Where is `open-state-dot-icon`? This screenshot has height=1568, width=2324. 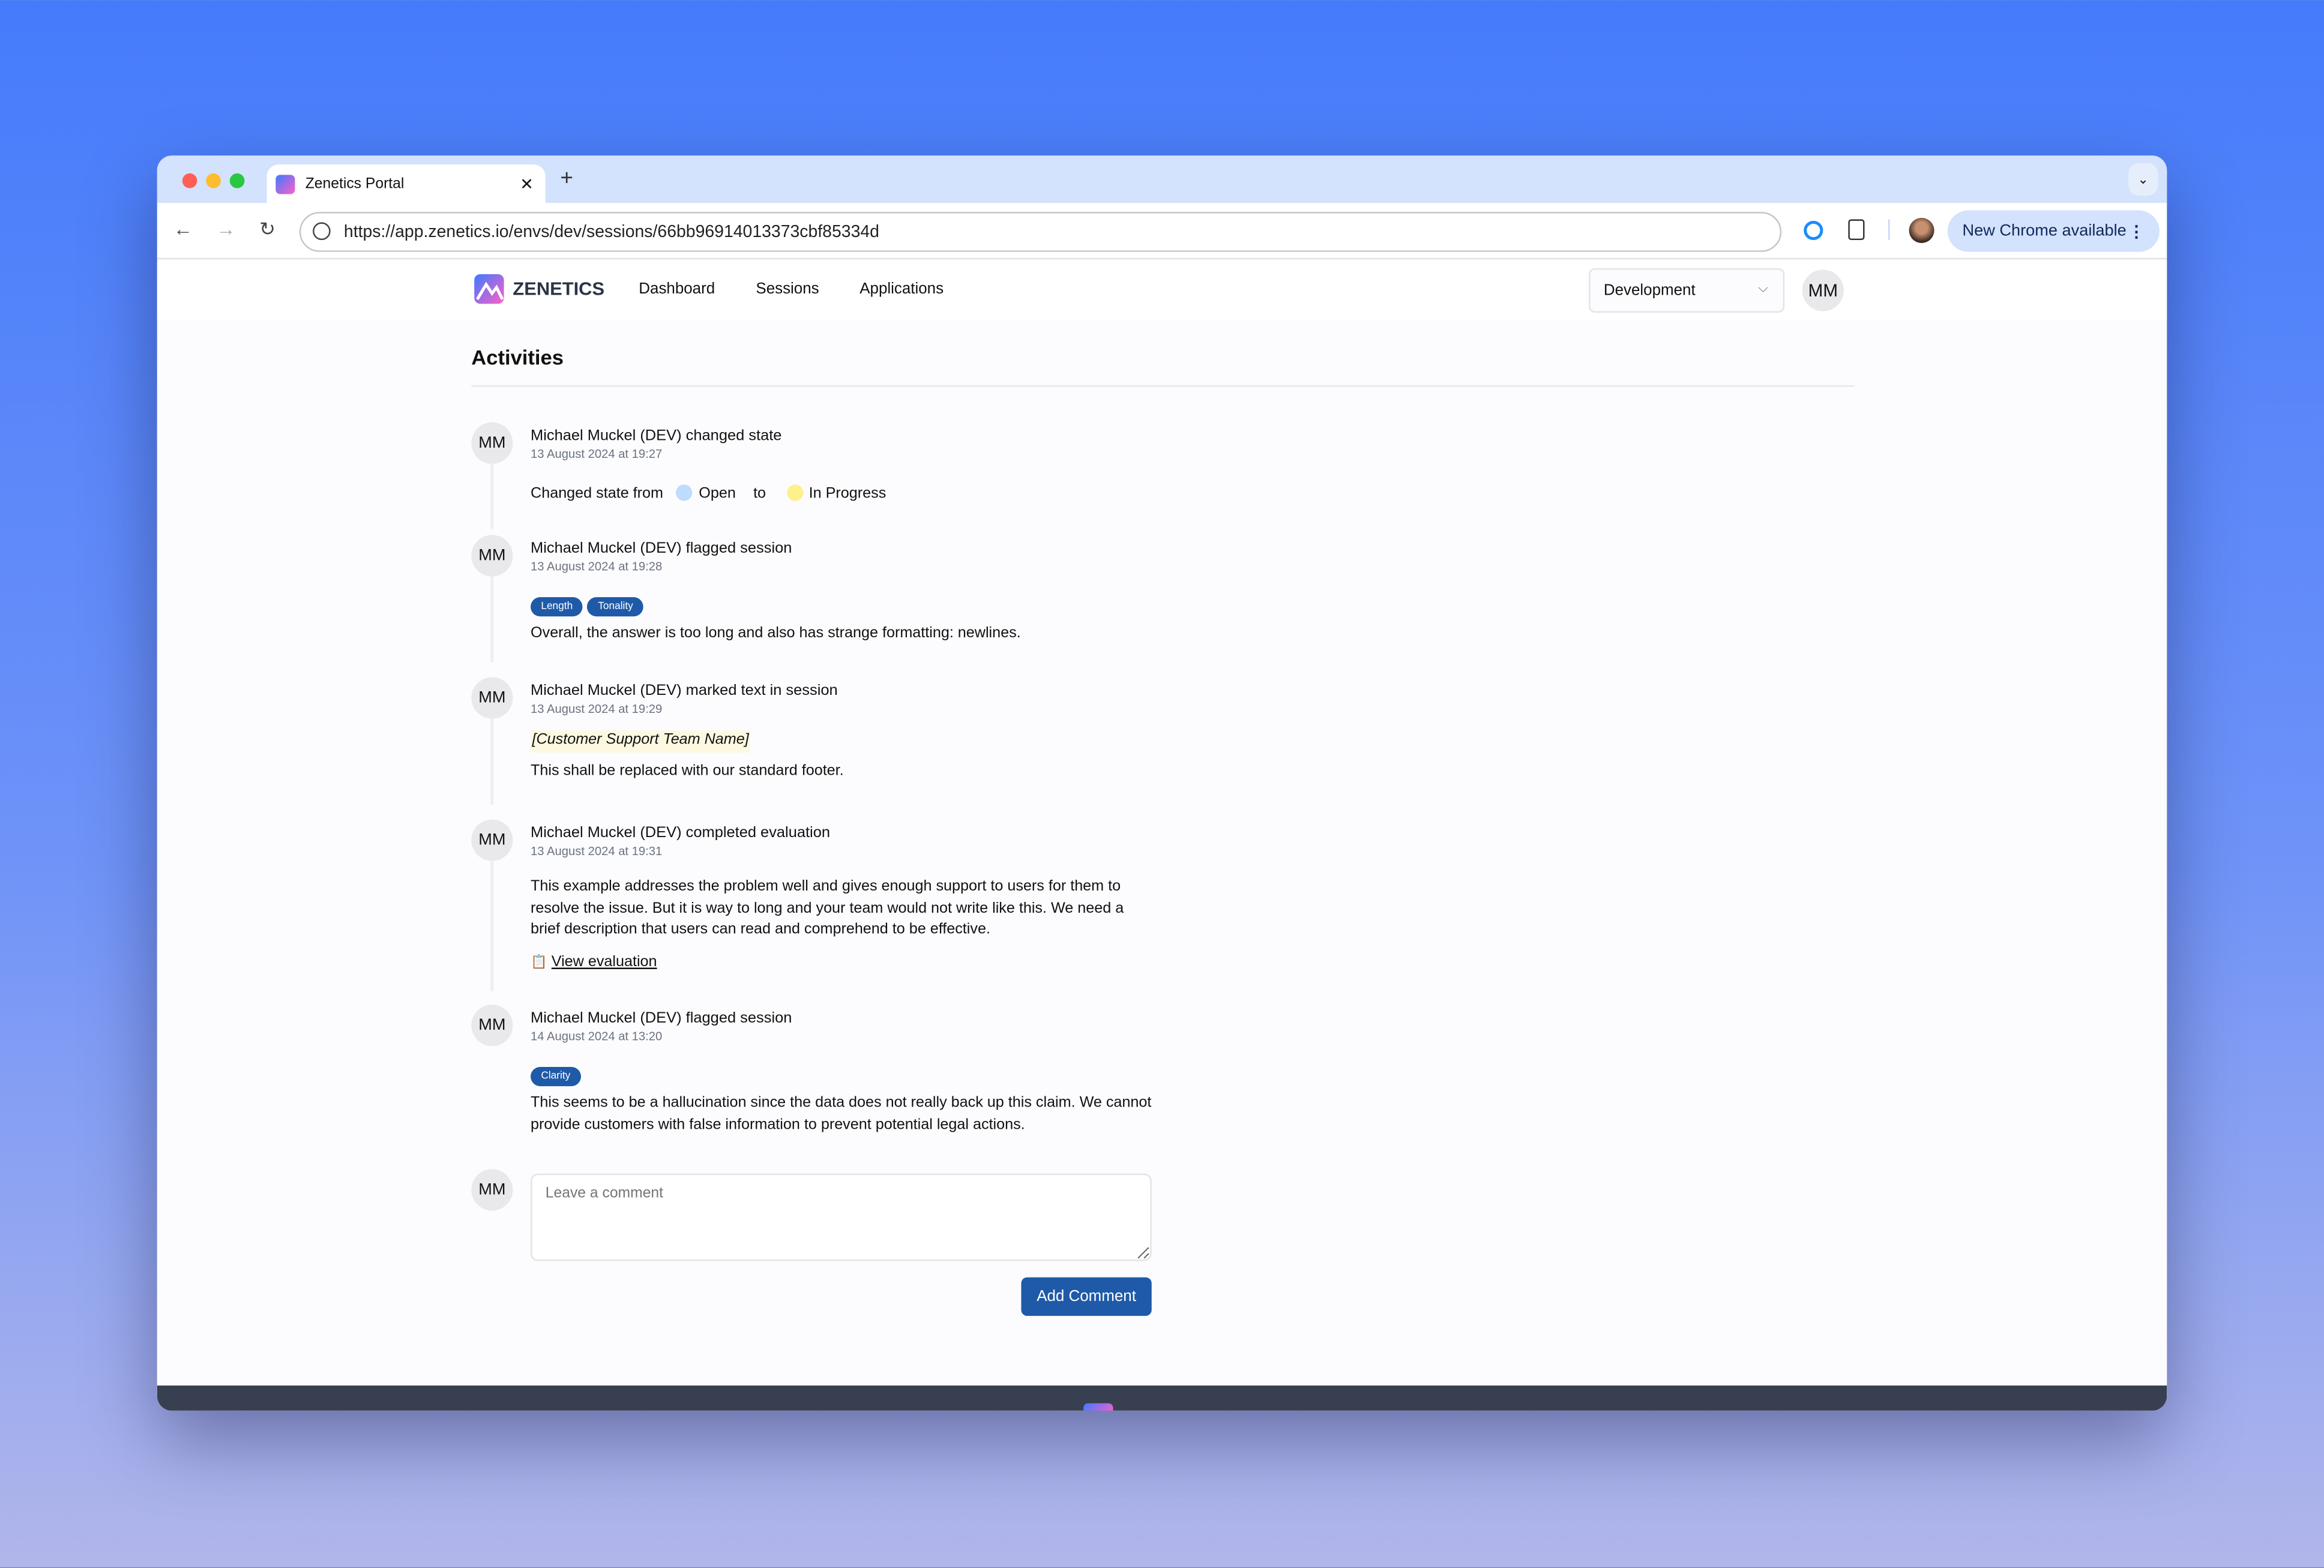
open-state-dot-icon is located at coordinates (684, 492).